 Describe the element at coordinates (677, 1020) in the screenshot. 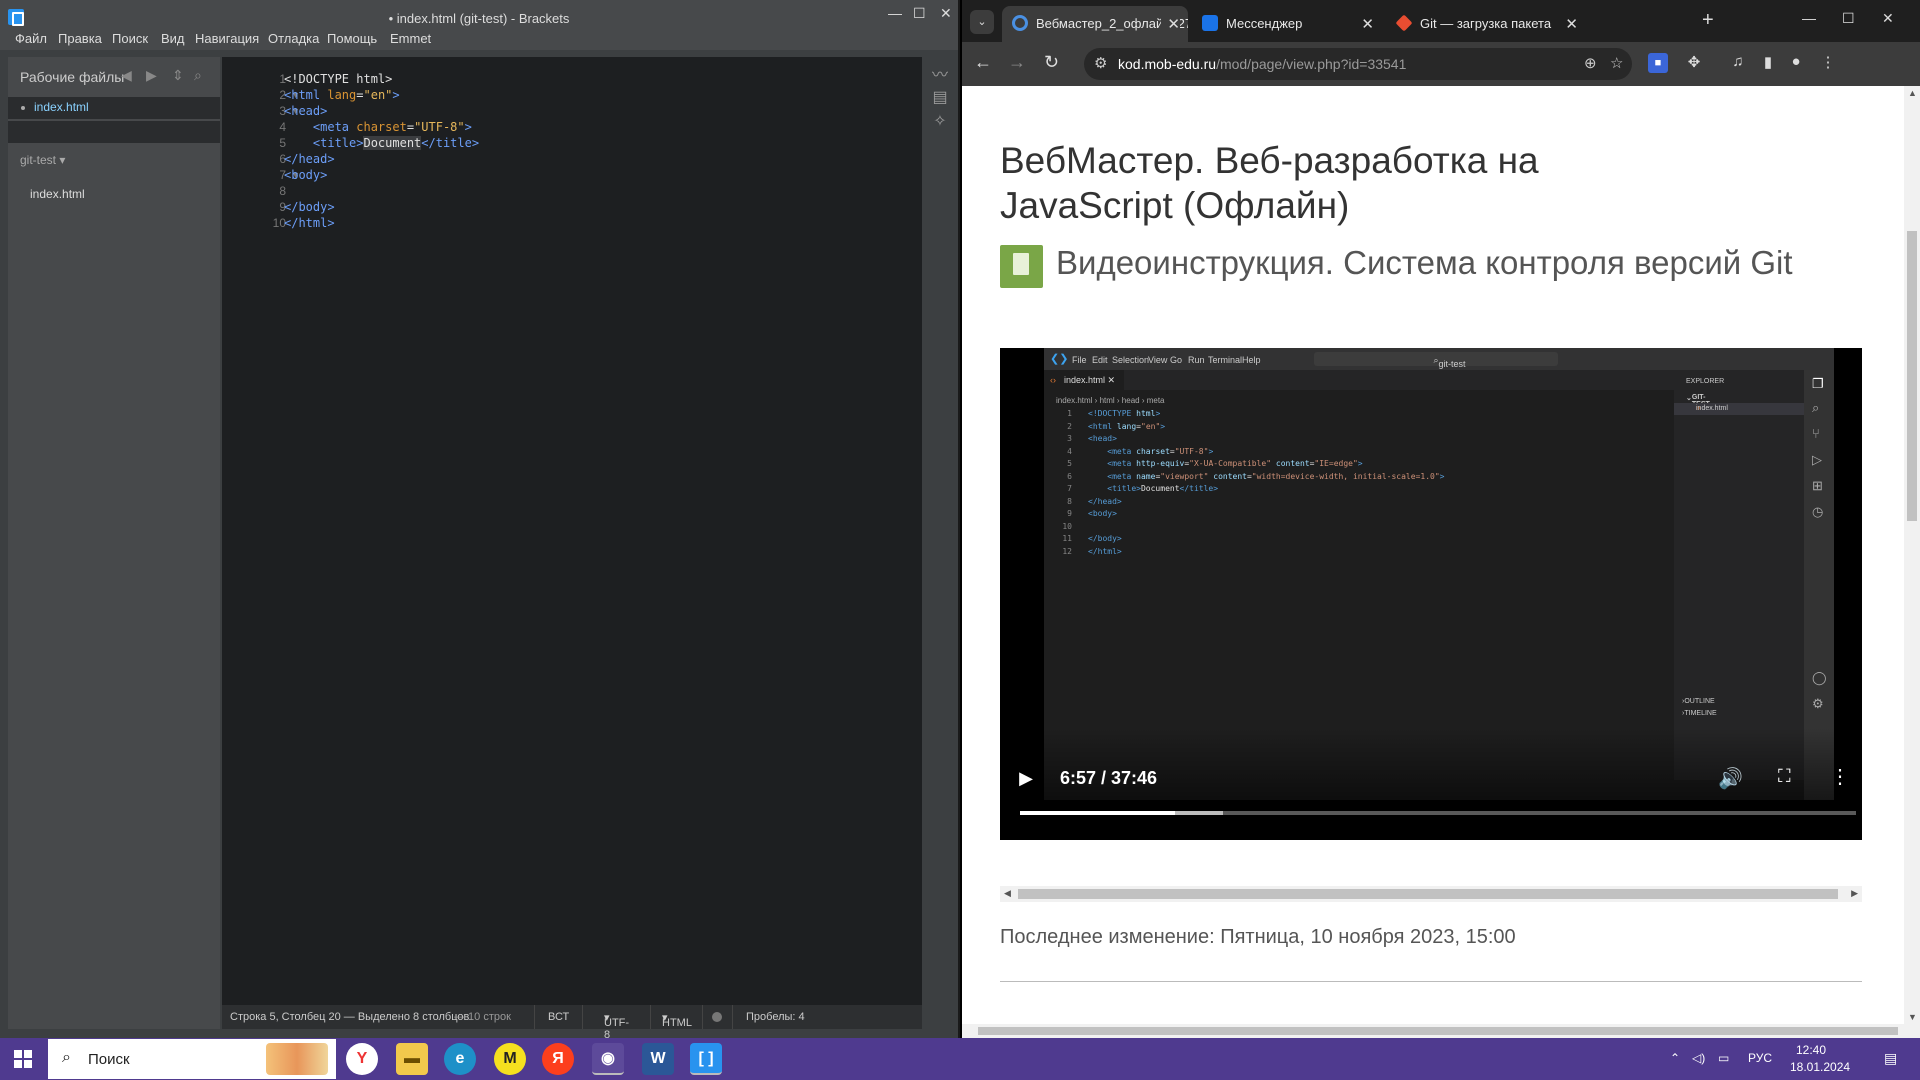

I see `language-select: HTML ▾` at that location.